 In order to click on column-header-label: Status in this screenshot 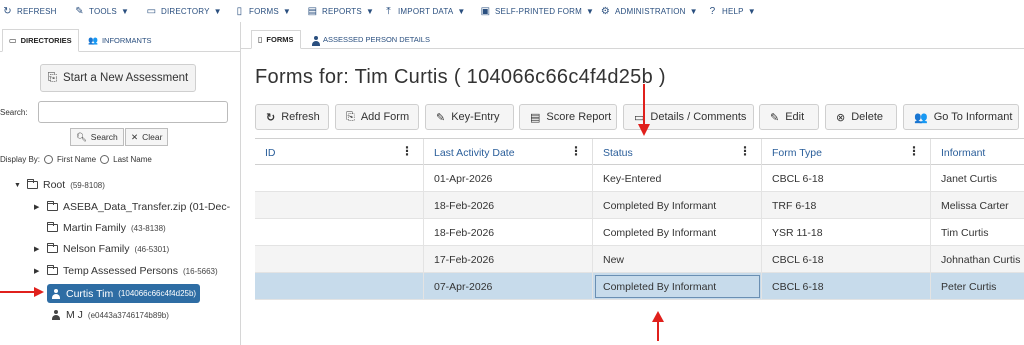, I will do `click(618, 152)`.